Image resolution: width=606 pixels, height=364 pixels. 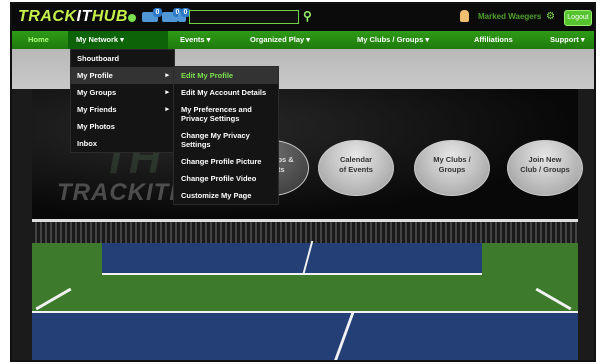 What do you see at coordinates (305, 312) in the screenshot?
I see `court-baseline` at bounding box center [305, 312].